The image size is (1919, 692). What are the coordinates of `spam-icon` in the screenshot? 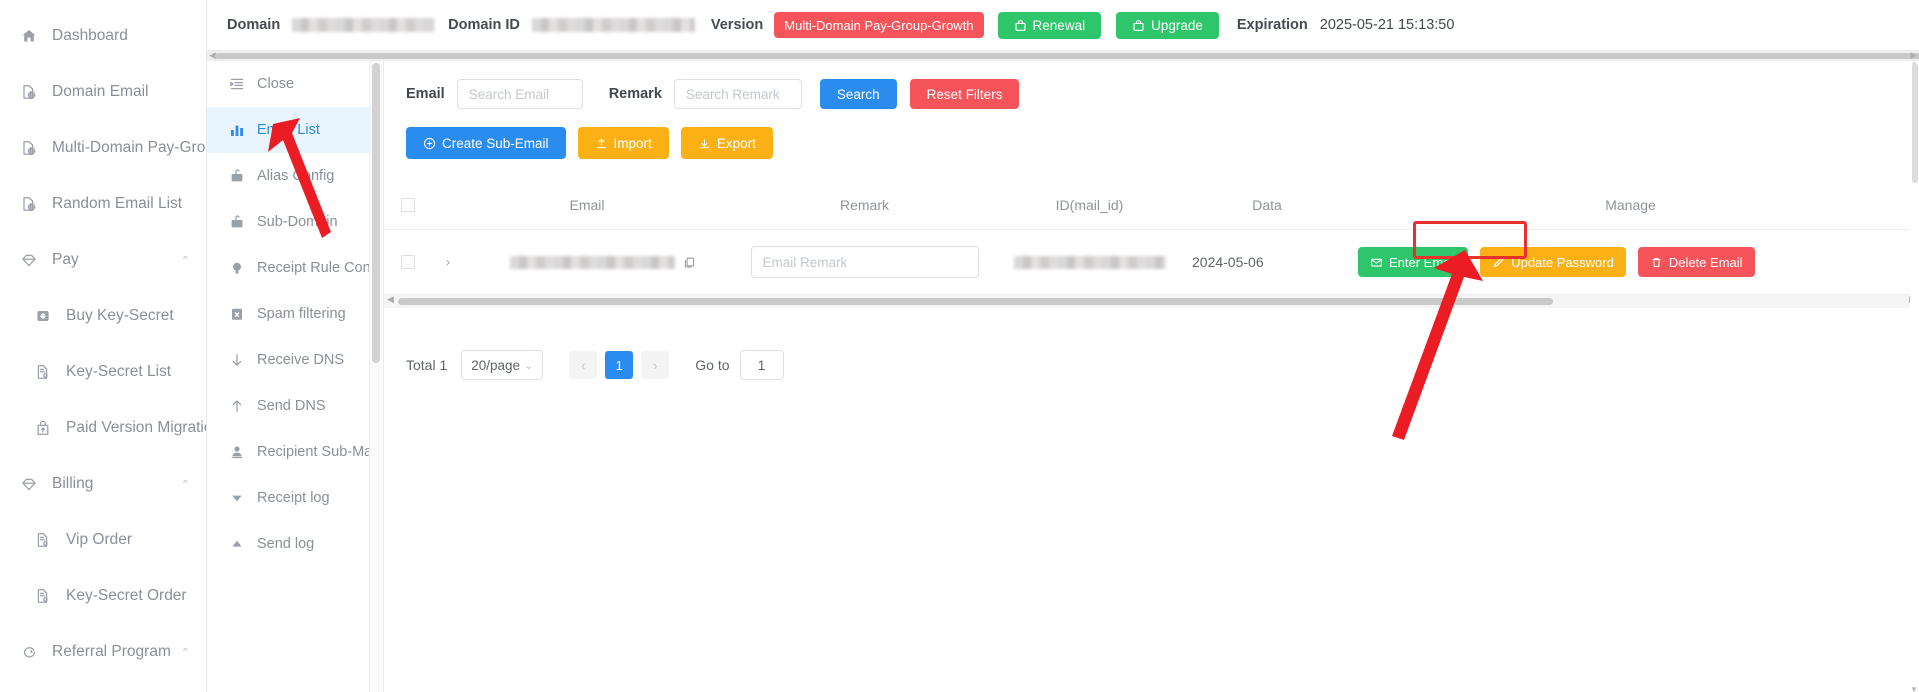 It's located at (237, 314).